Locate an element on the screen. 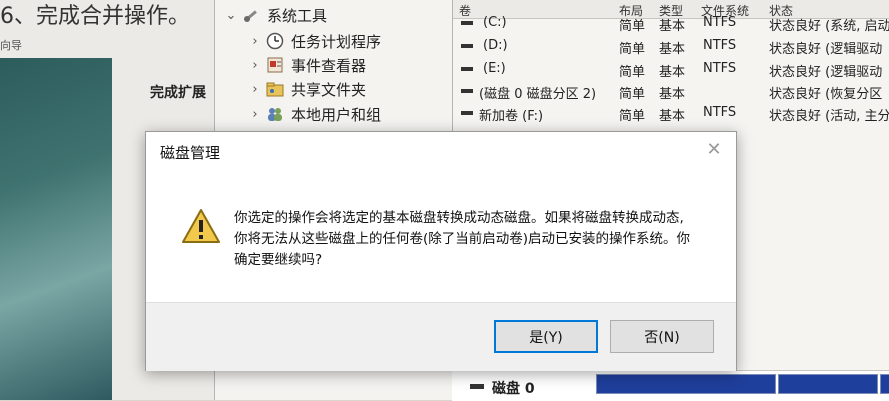  wizard-subtitle: 向导 is located at coordinates (11, 45).